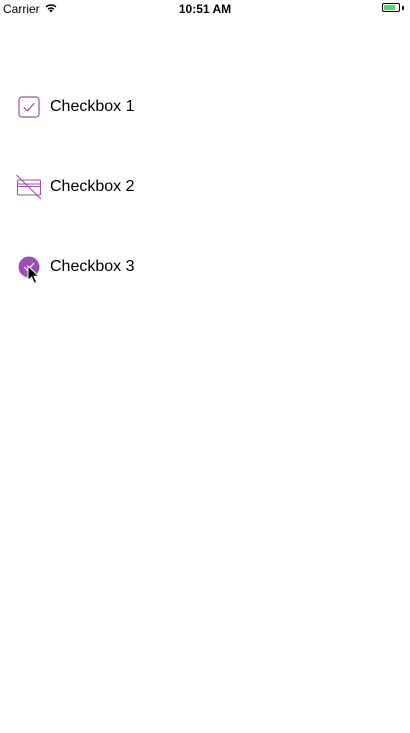 This screenshot has width=410, height=733. What do you see at coordinates (92, 106) in the screenshot?
I see `checkbox-label: Checkbox 1` at bounding box center [92, 106].